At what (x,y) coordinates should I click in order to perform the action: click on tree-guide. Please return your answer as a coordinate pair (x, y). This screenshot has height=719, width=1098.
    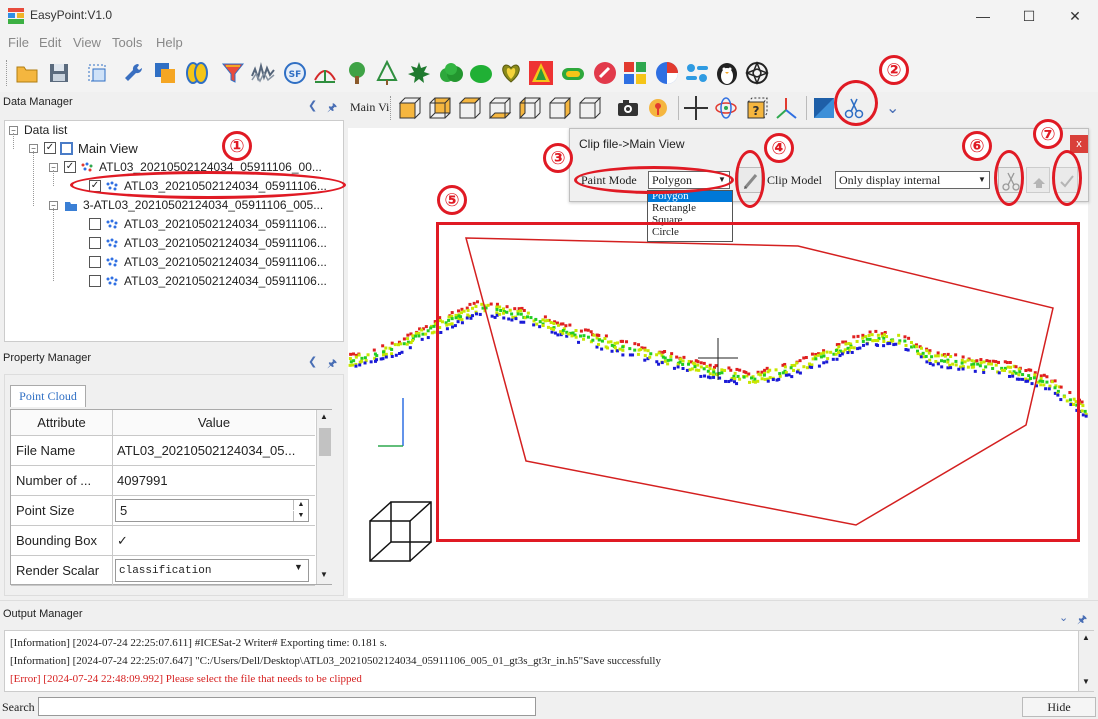
    Looking at the image, I should click on (53, 244).